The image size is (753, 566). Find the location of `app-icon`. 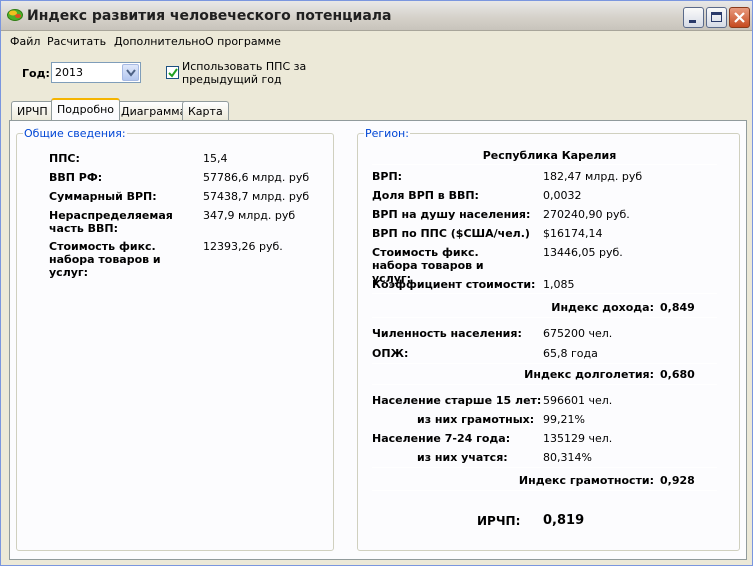

app-icon is located at coordinates (15, 15).